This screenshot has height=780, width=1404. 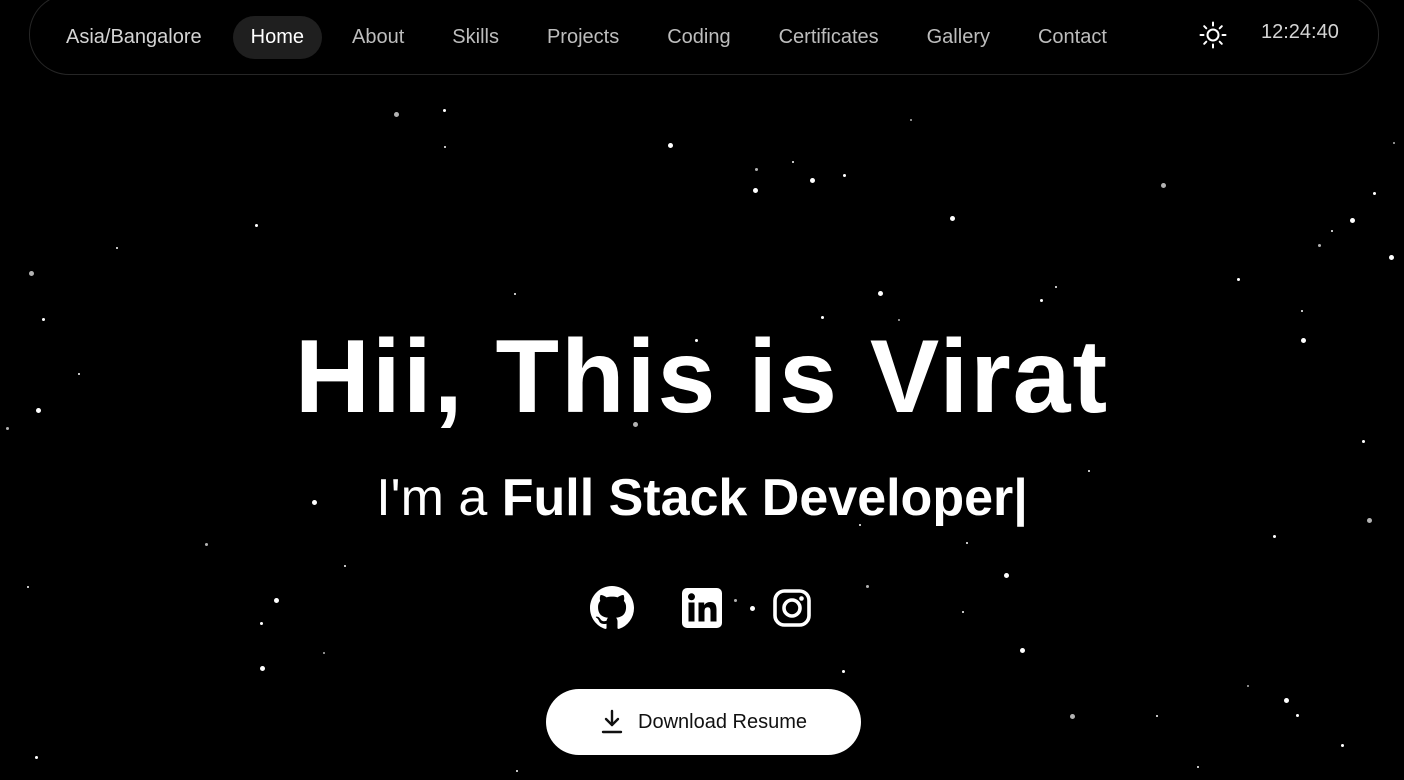 I want to click on download-resume-label: Download Resume, so click(x=722, y=721).